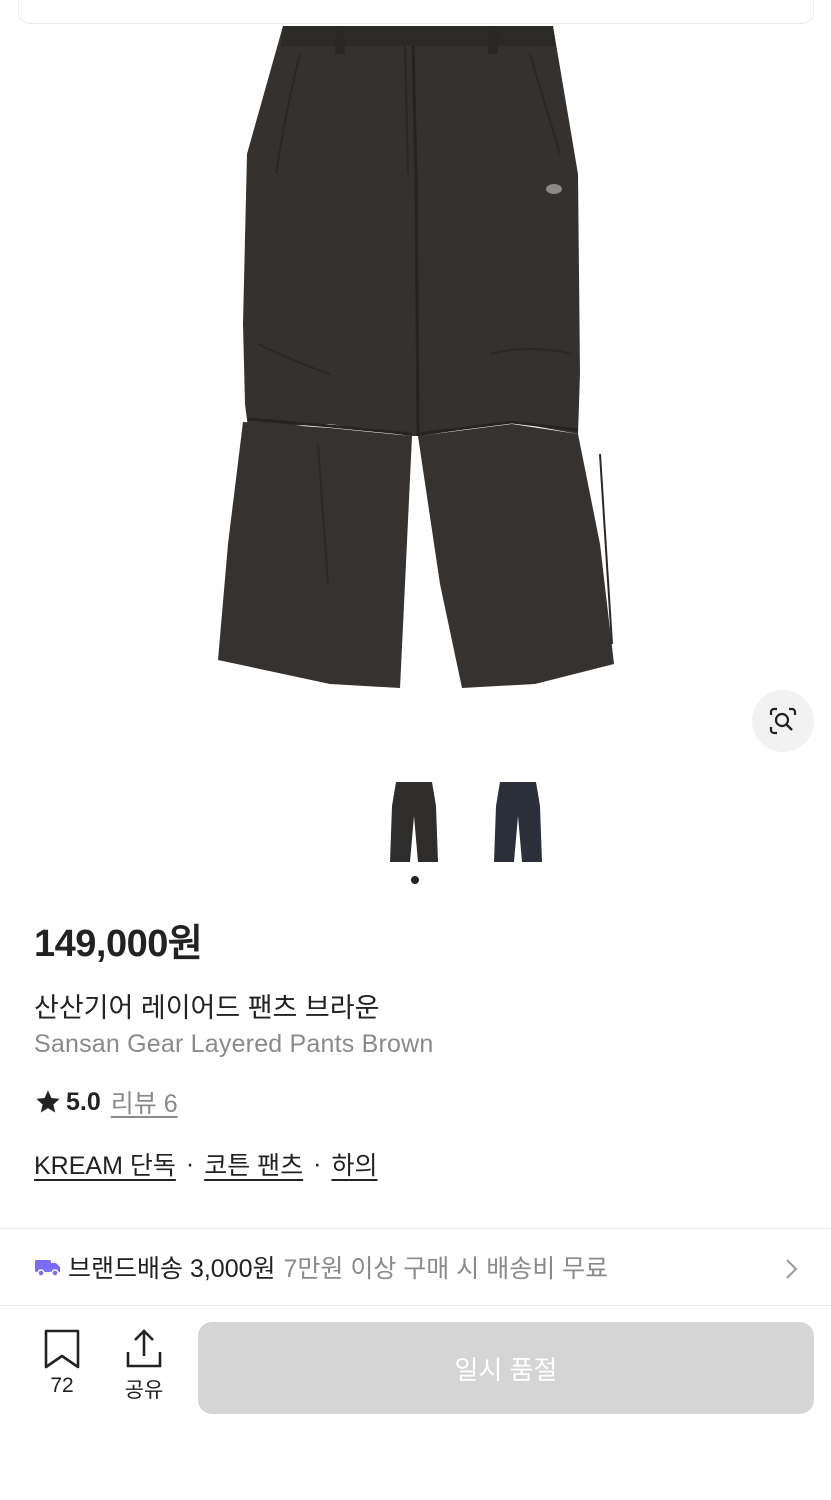  I want to click on shipping-fee: 브랜드배송 3,000원, so click(172, 1269).